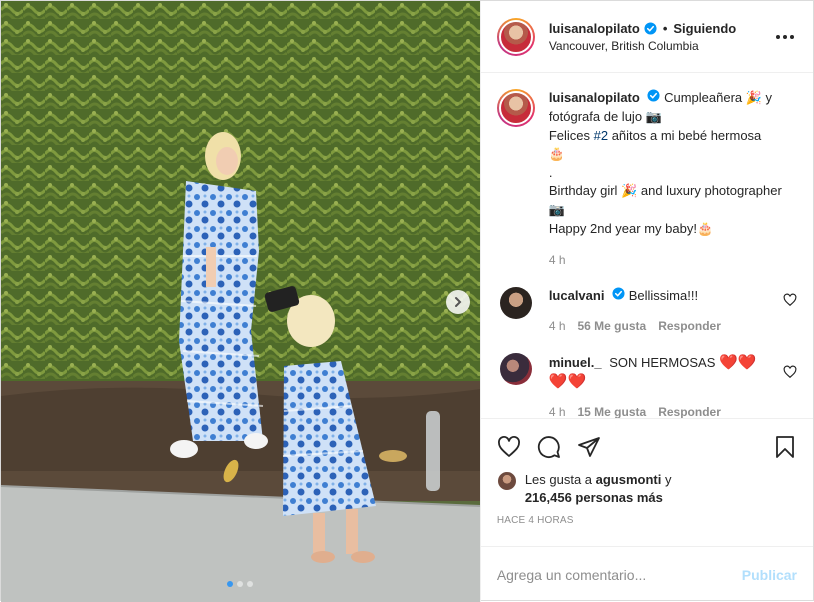  What do you see at coordinates (601, 135) in the screenshot?
I see `hashtag-link: #2` at bounding box center [601, 135].